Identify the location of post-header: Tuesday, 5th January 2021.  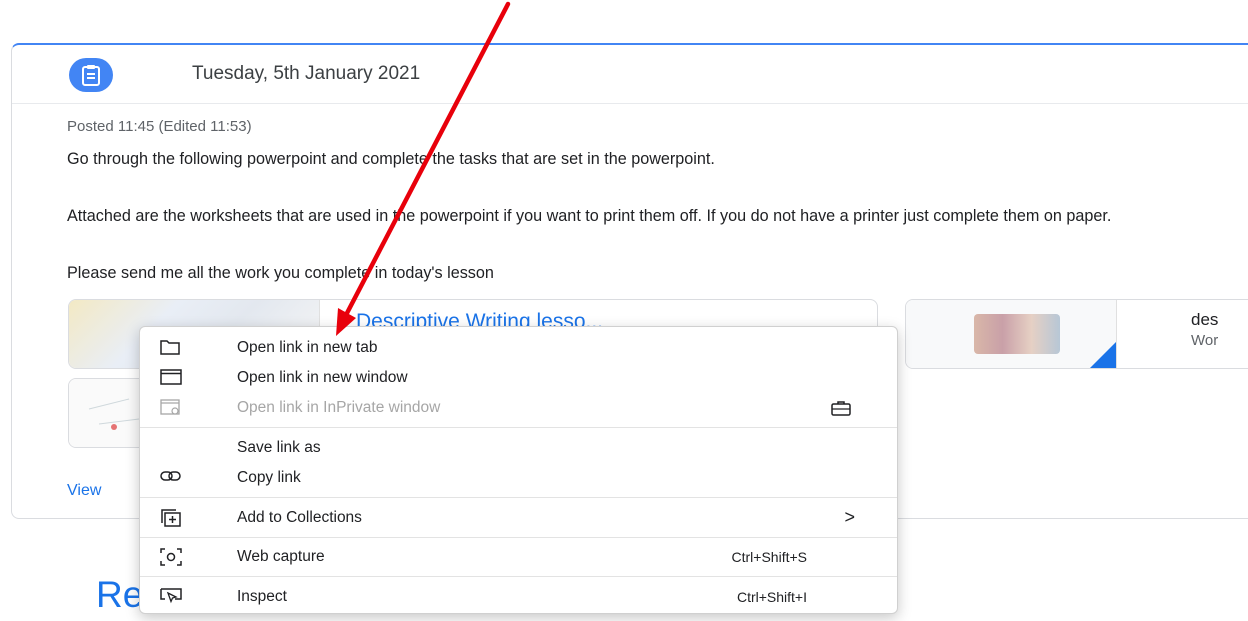
(630, 74).